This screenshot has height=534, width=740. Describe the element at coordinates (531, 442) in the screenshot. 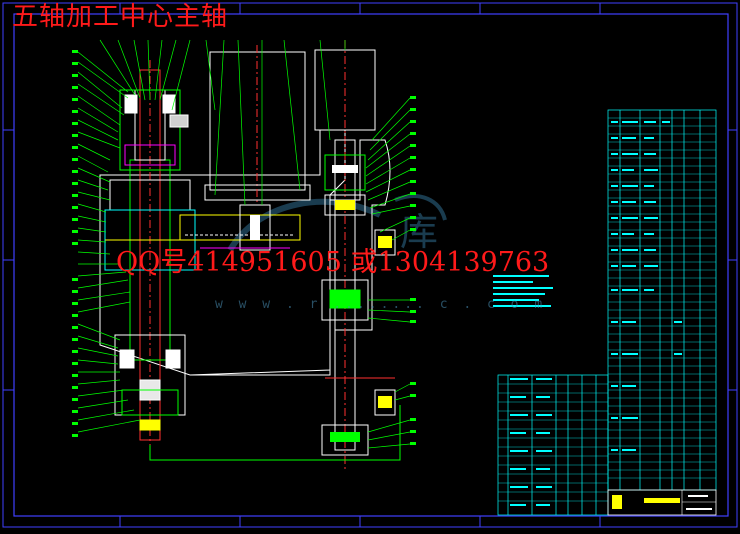

I see `parts-list-lower-marks` at that location.